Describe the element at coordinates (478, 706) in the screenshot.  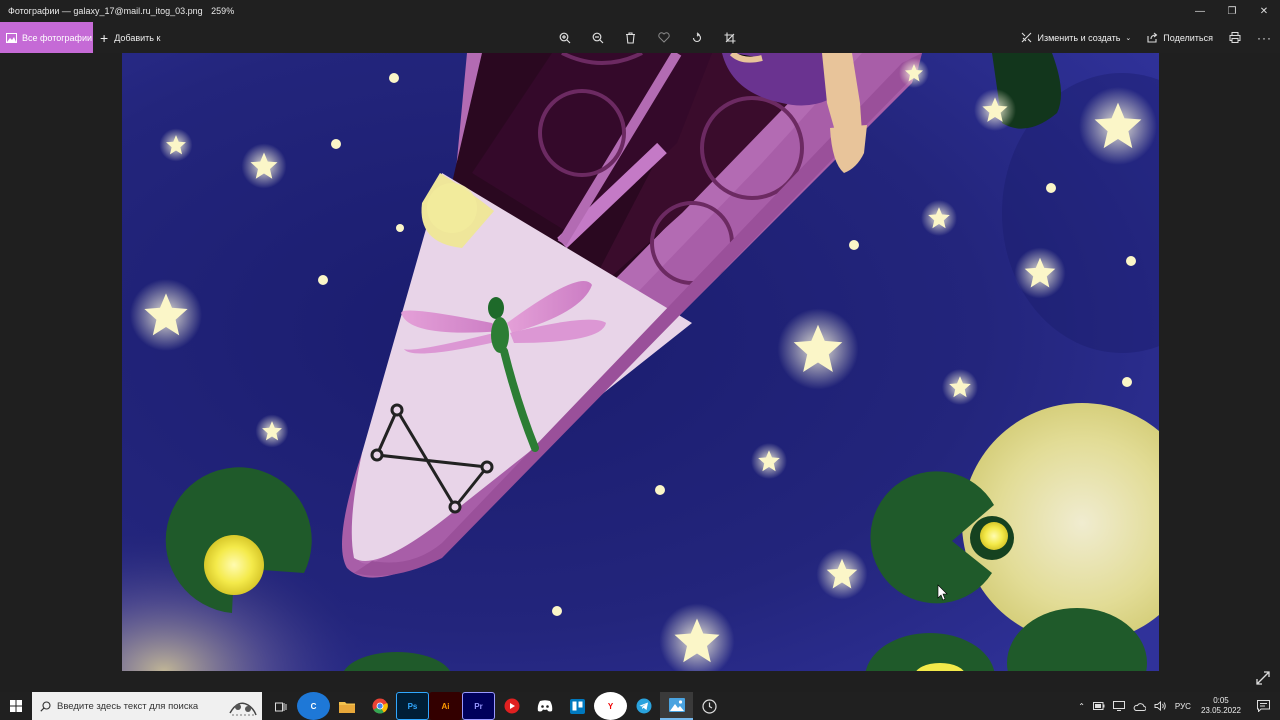
I see `premiere-icon: Pr` at that location.